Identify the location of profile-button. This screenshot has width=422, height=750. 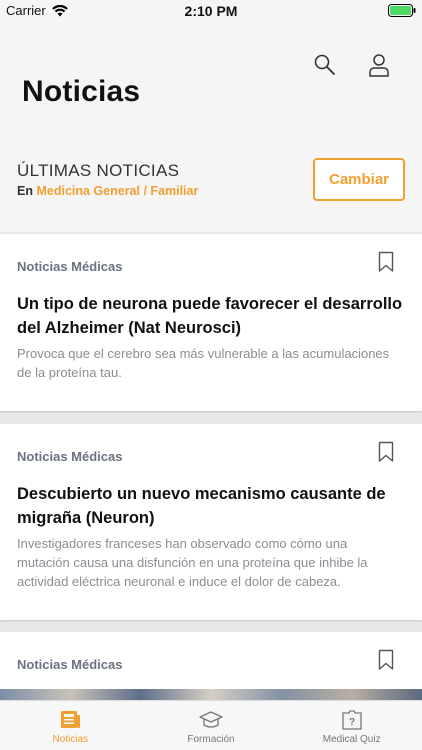
(379, 65).